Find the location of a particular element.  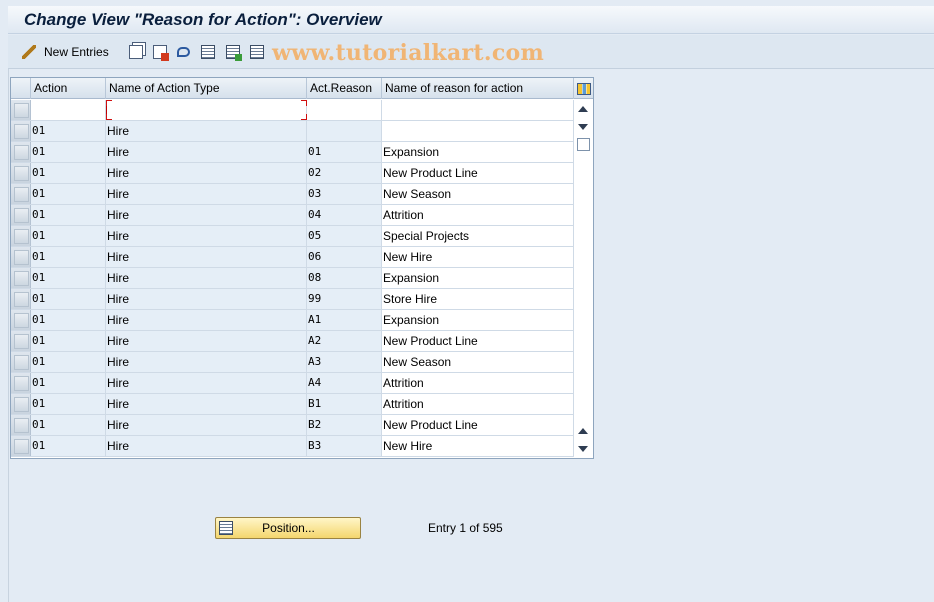

scroll-page-down-icon is located at coordinates (583, 127).